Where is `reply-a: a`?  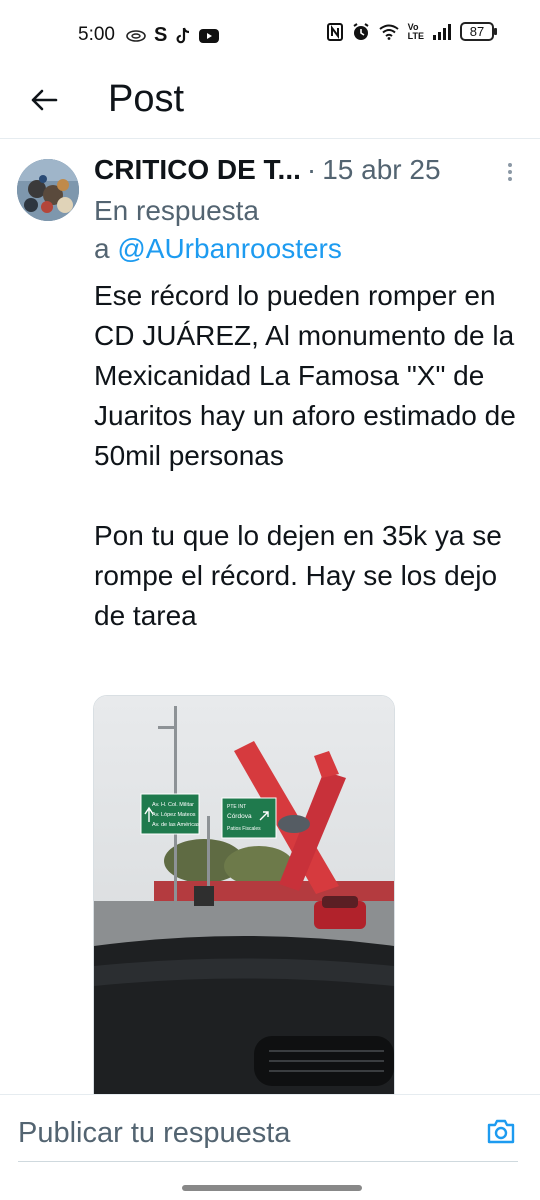
reply-a: a is located at coordinates (106, 248).